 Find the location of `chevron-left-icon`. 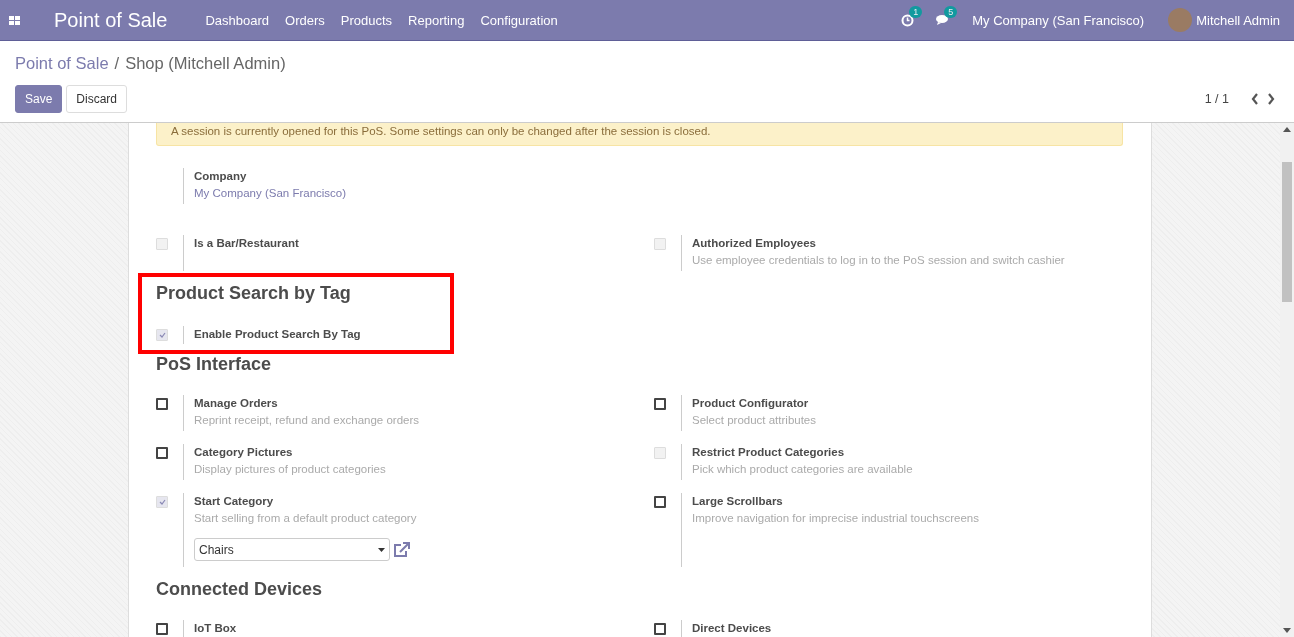

chevron-left-icon is located at coordinates (1255, 99).